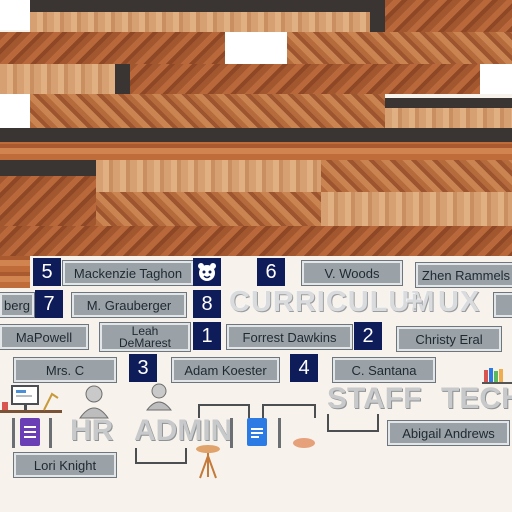 The width and height of the screenshot is (512, 512). Describe the element at coordinates (304, 445) in the screenshot. I see `candle-icon` at that location.